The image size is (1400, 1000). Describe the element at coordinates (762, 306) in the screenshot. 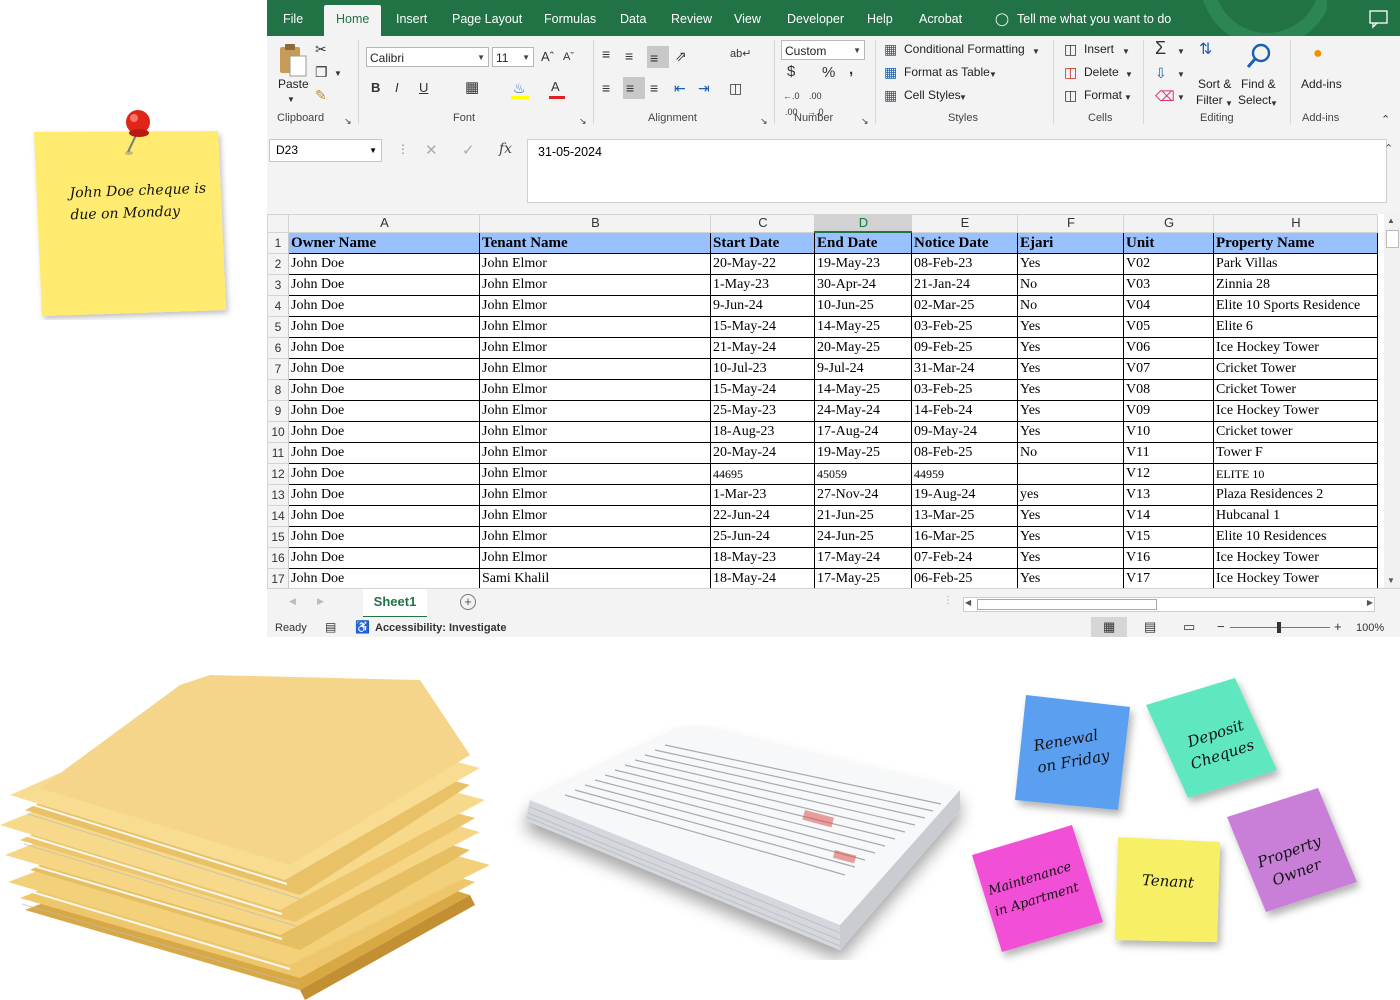

I see `table-cell: 9-Jun-24` at that location.